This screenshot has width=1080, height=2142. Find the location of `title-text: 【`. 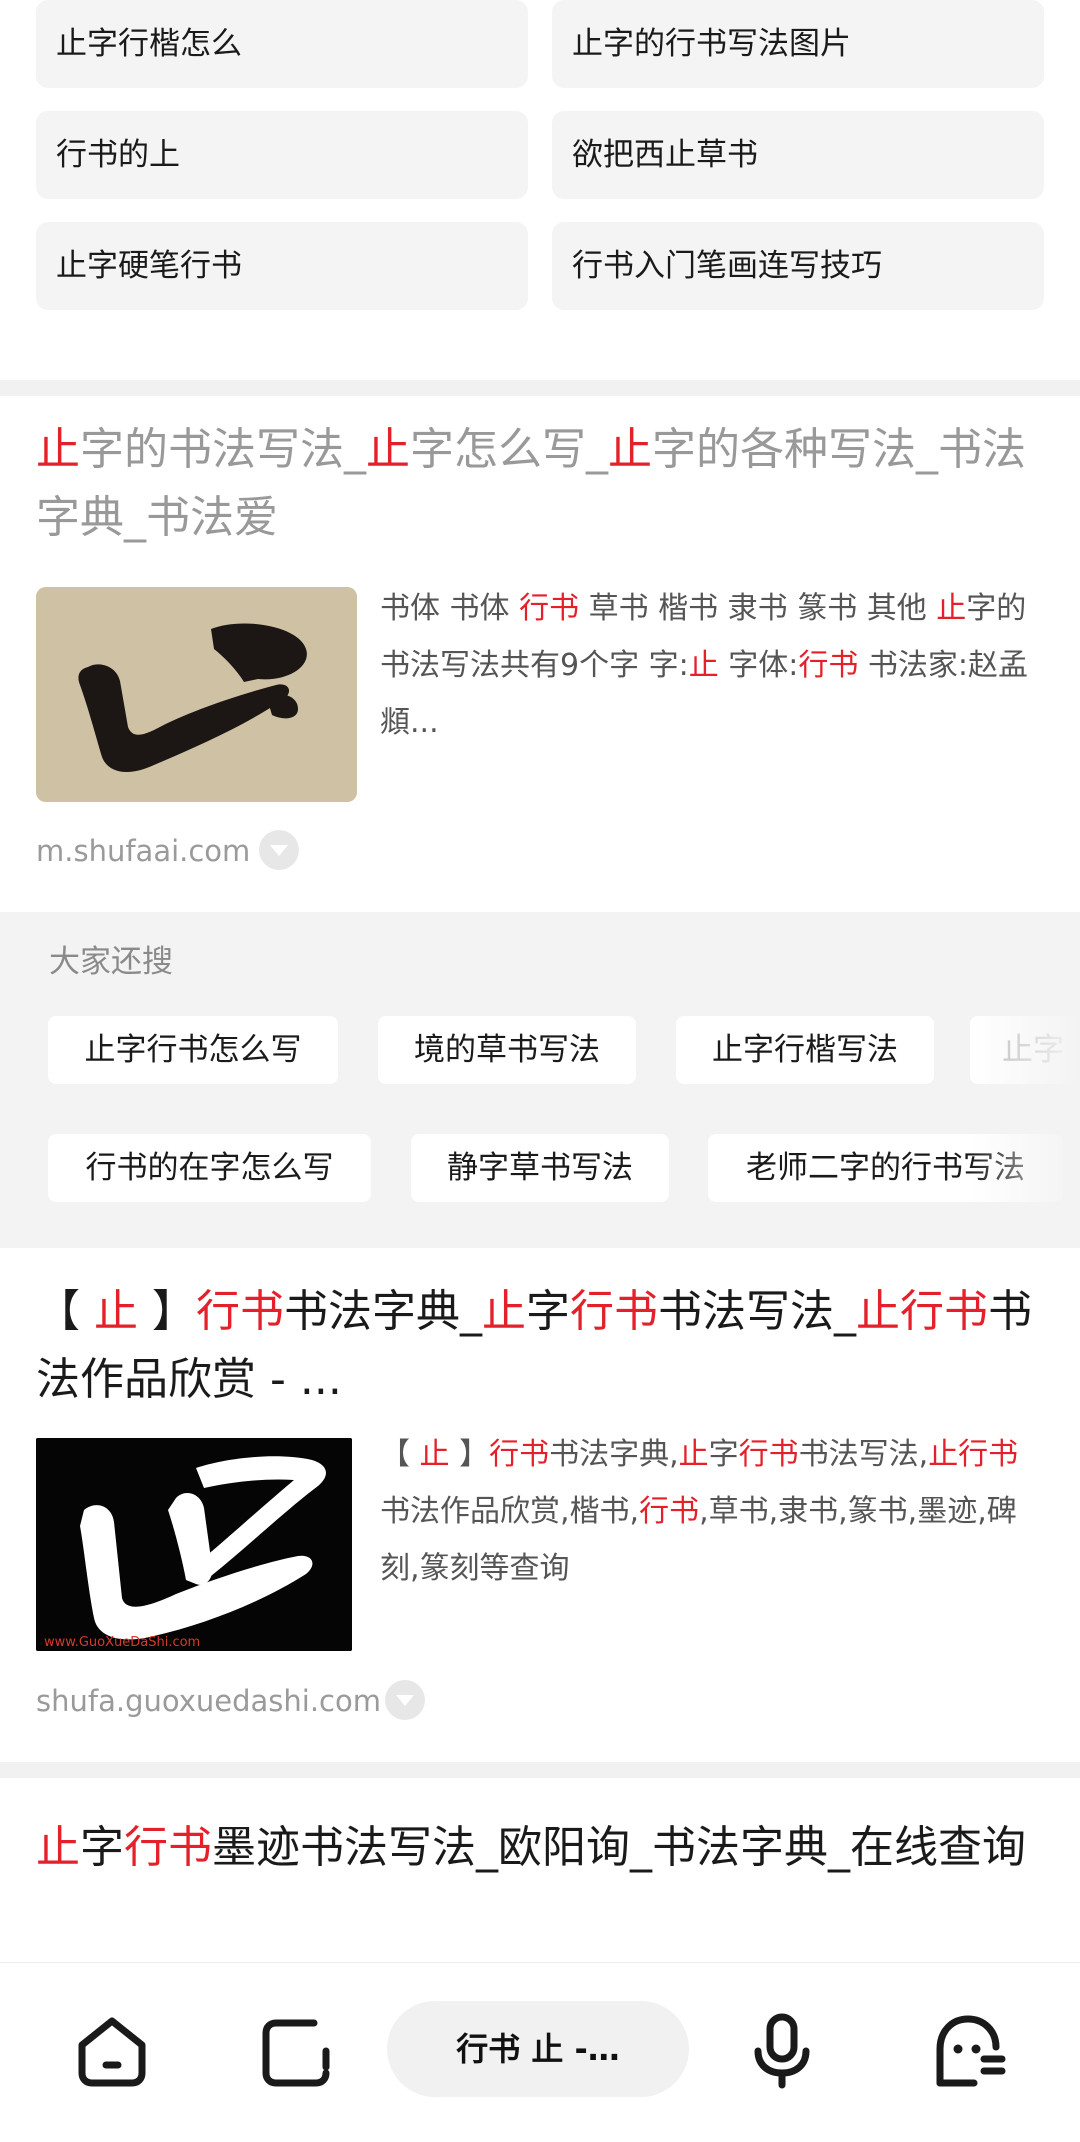

title-text: 【 is located at coordinates (65, 1311).